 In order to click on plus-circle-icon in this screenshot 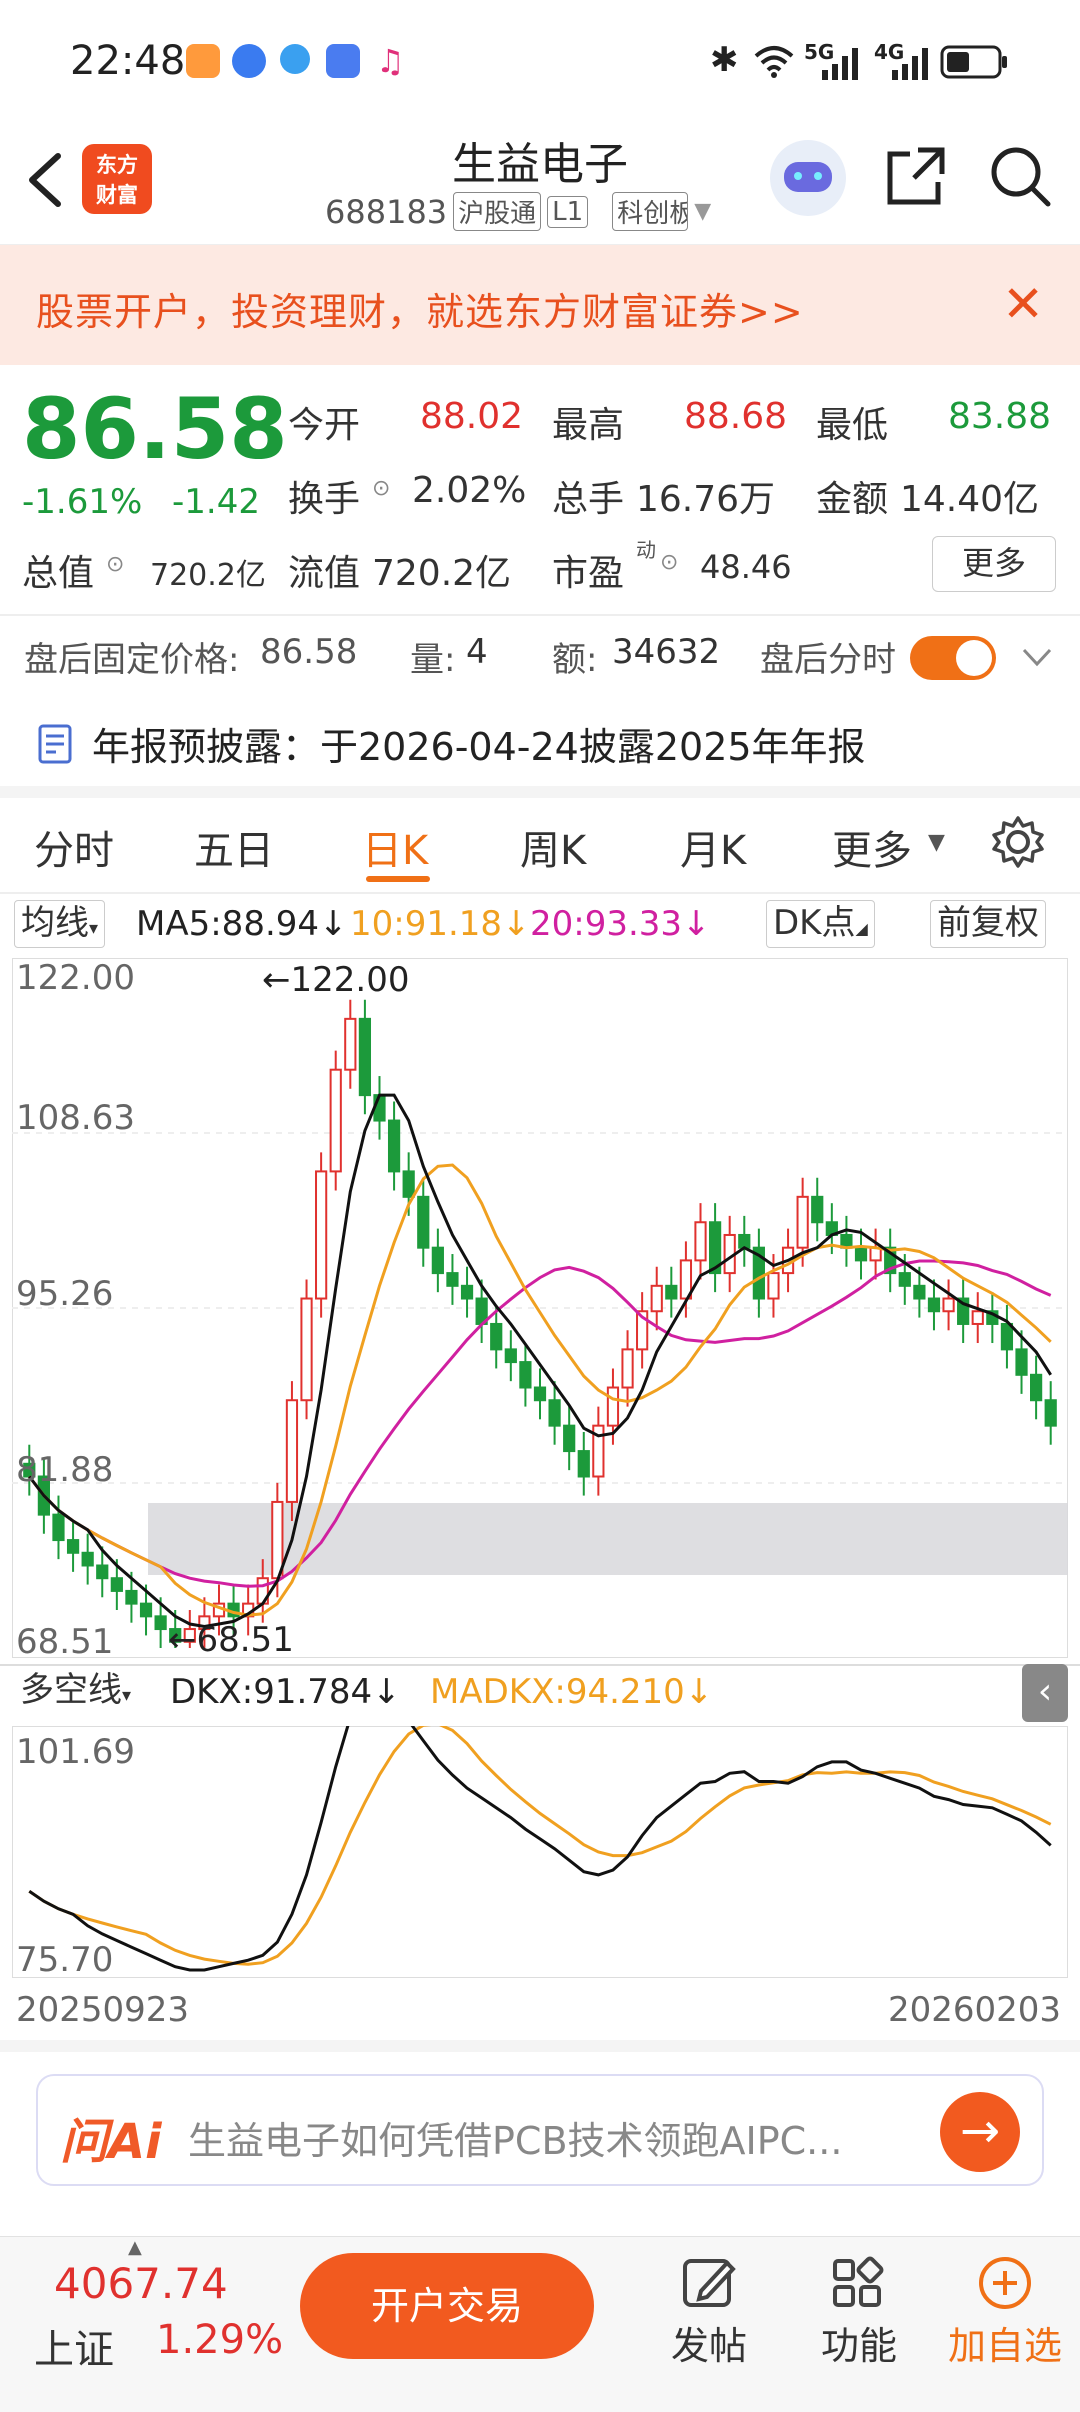, I will do `click(1005, 2283)`.